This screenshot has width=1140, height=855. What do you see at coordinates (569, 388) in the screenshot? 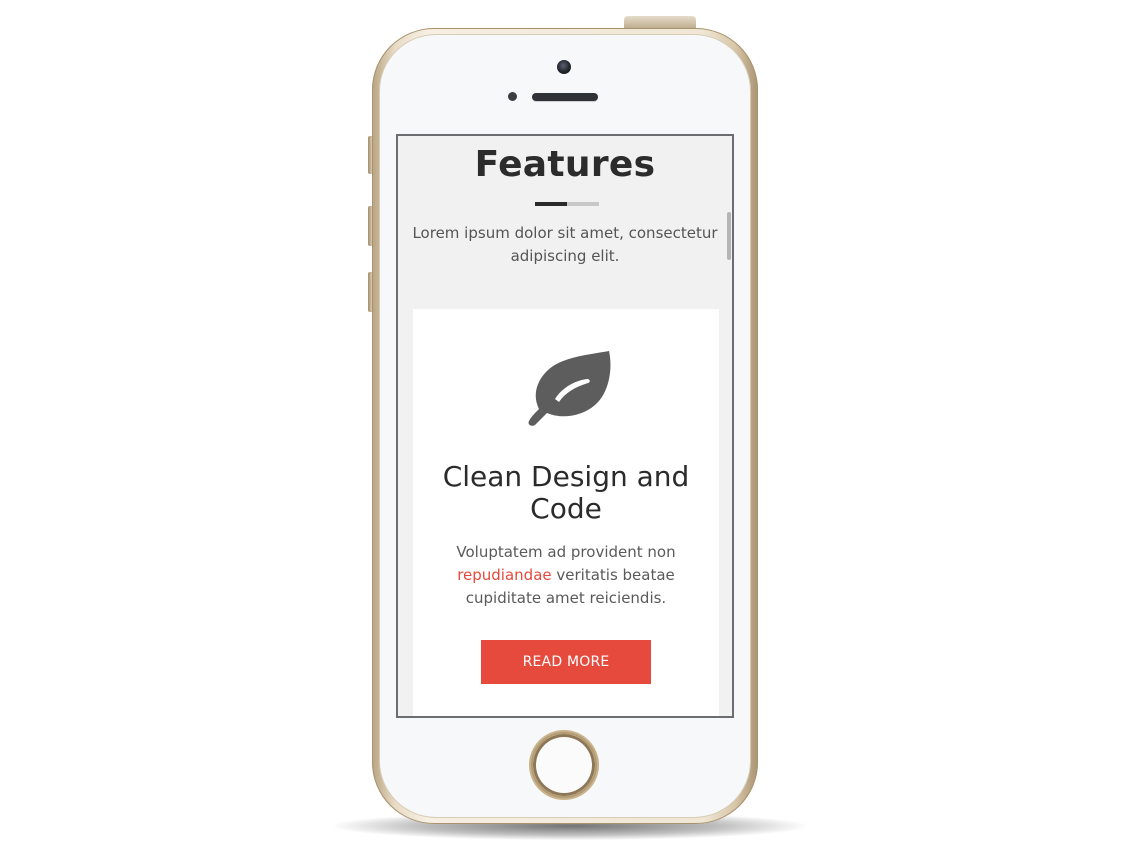
I see `leaf-icon` at bounding box center [569, 388].